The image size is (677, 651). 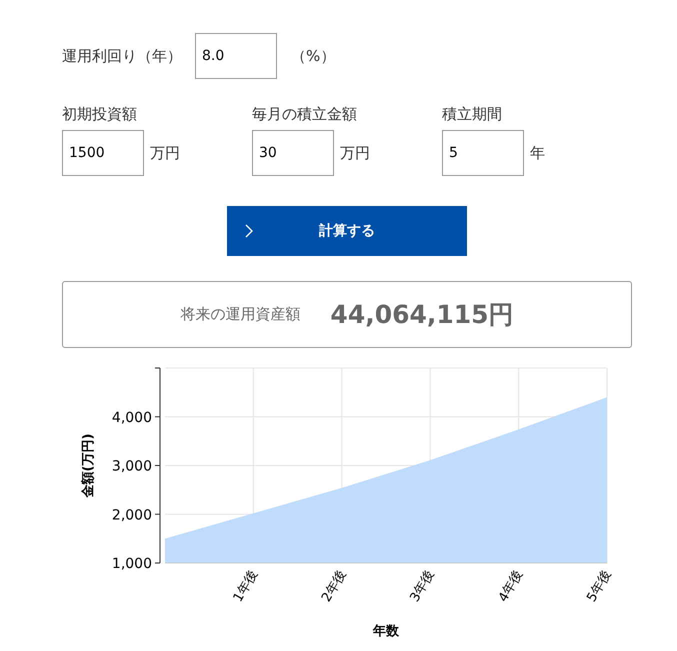 I want to click on input-field: 5, so click(x=483, y=153).